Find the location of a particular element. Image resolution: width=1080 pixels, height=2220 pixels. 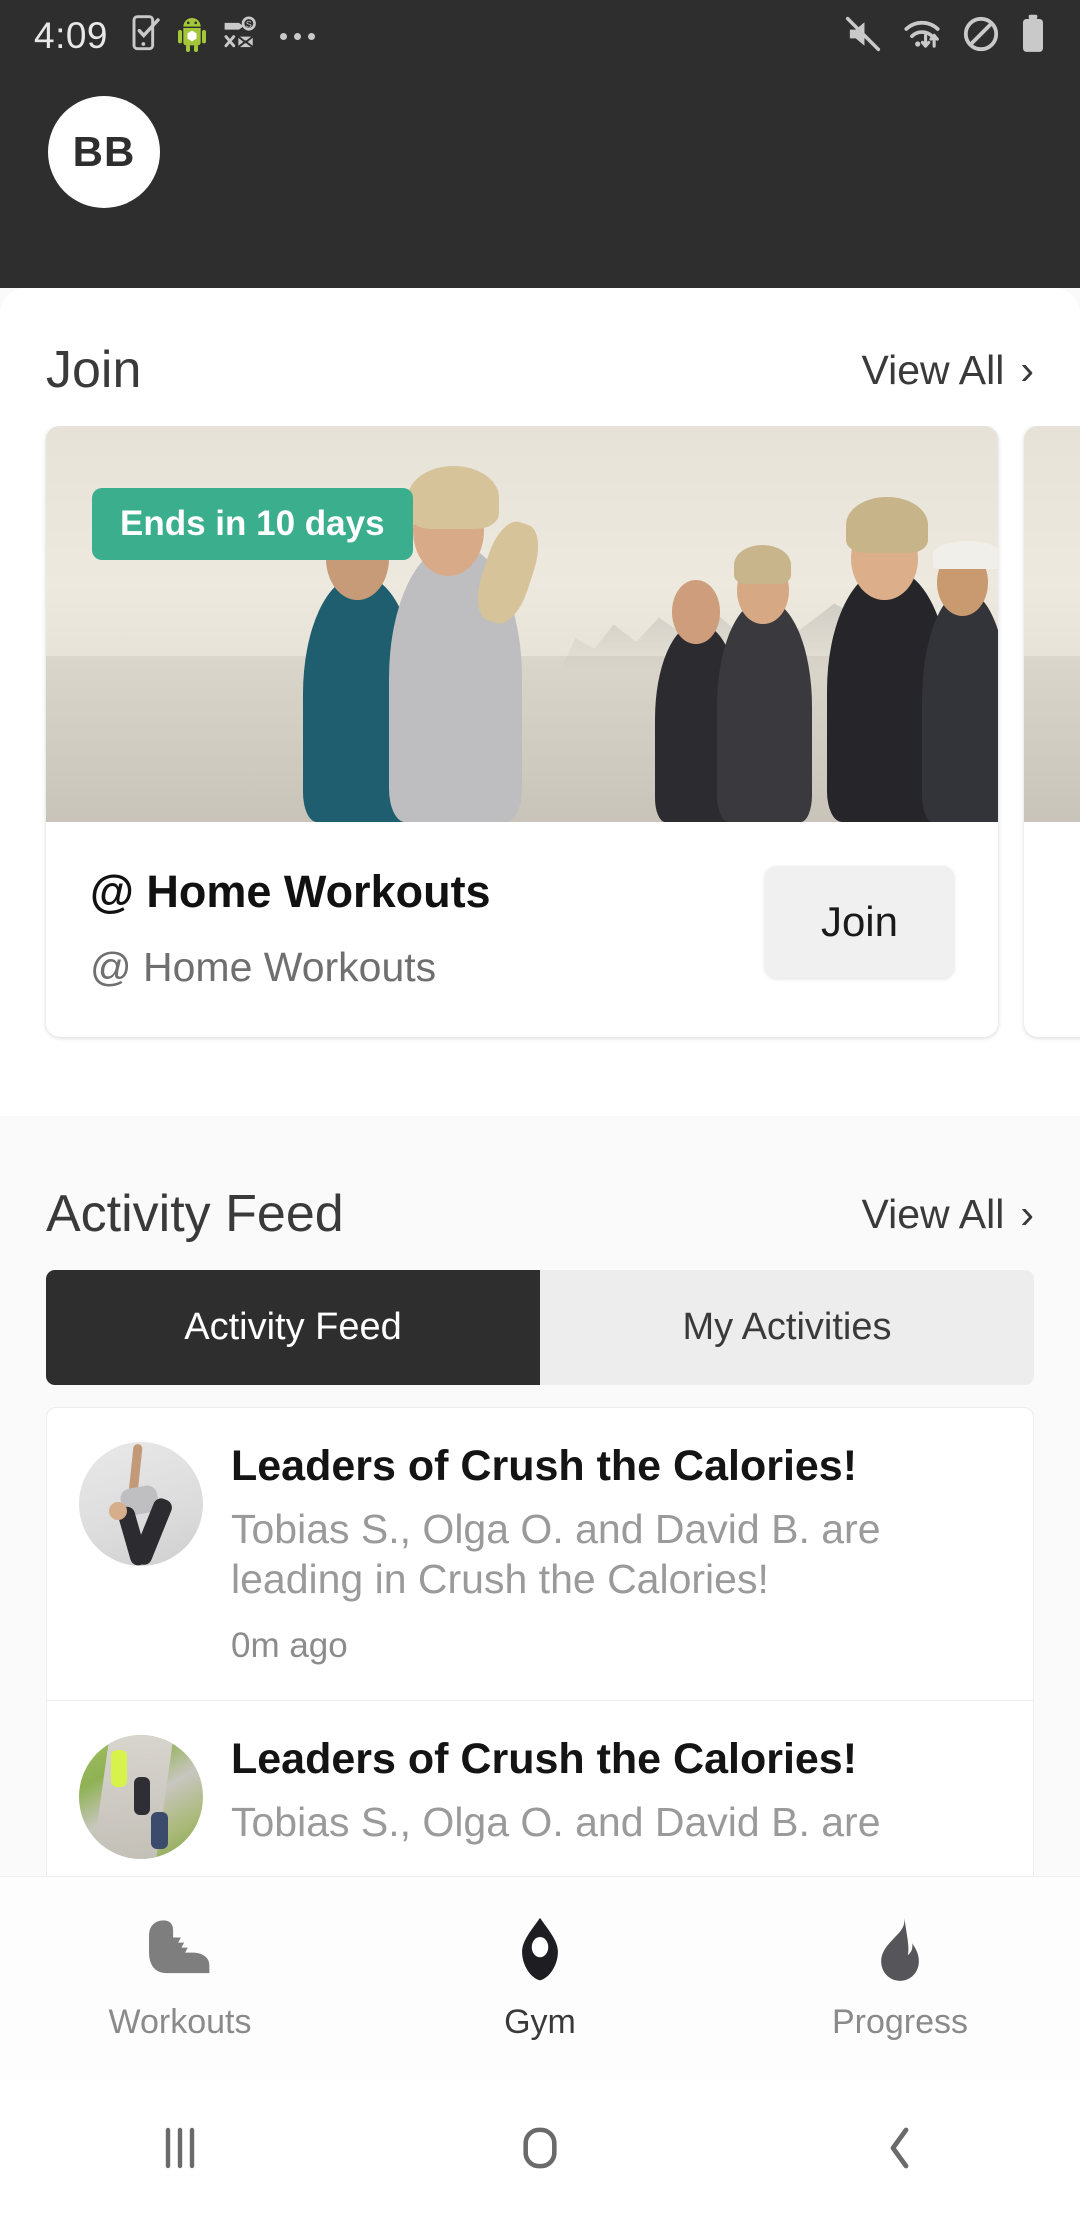

recents-icon is located at coordinates (180, 2150).